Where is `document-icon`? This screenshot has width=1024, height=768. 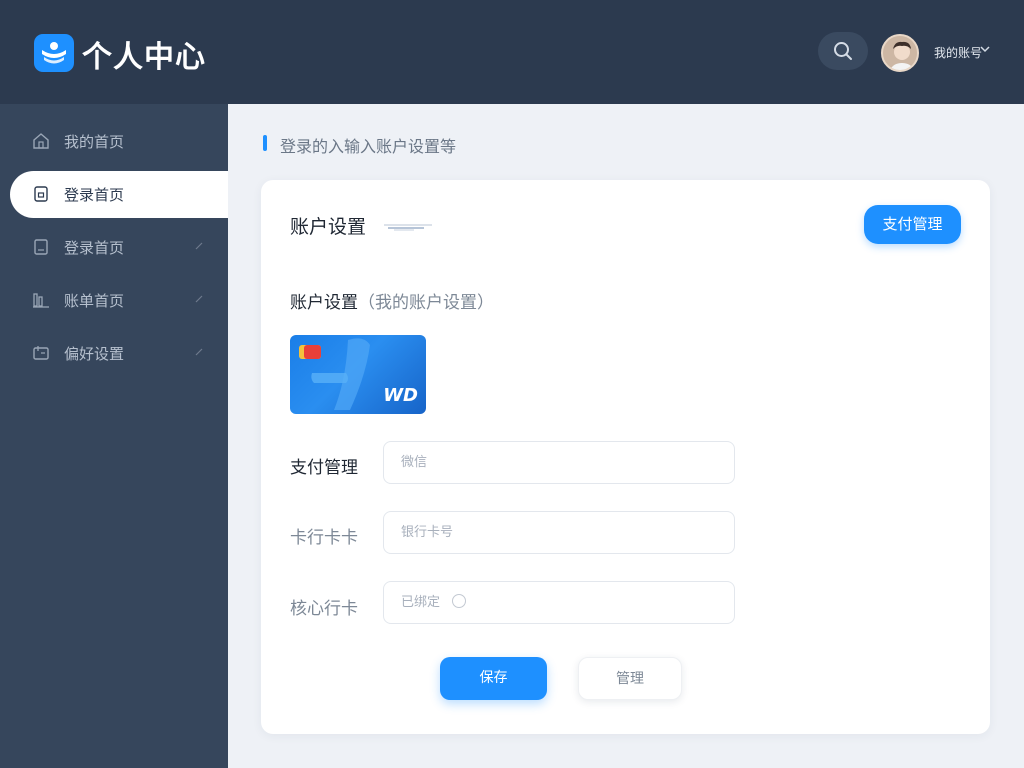 document-icon is located at coordinates (41, 247).